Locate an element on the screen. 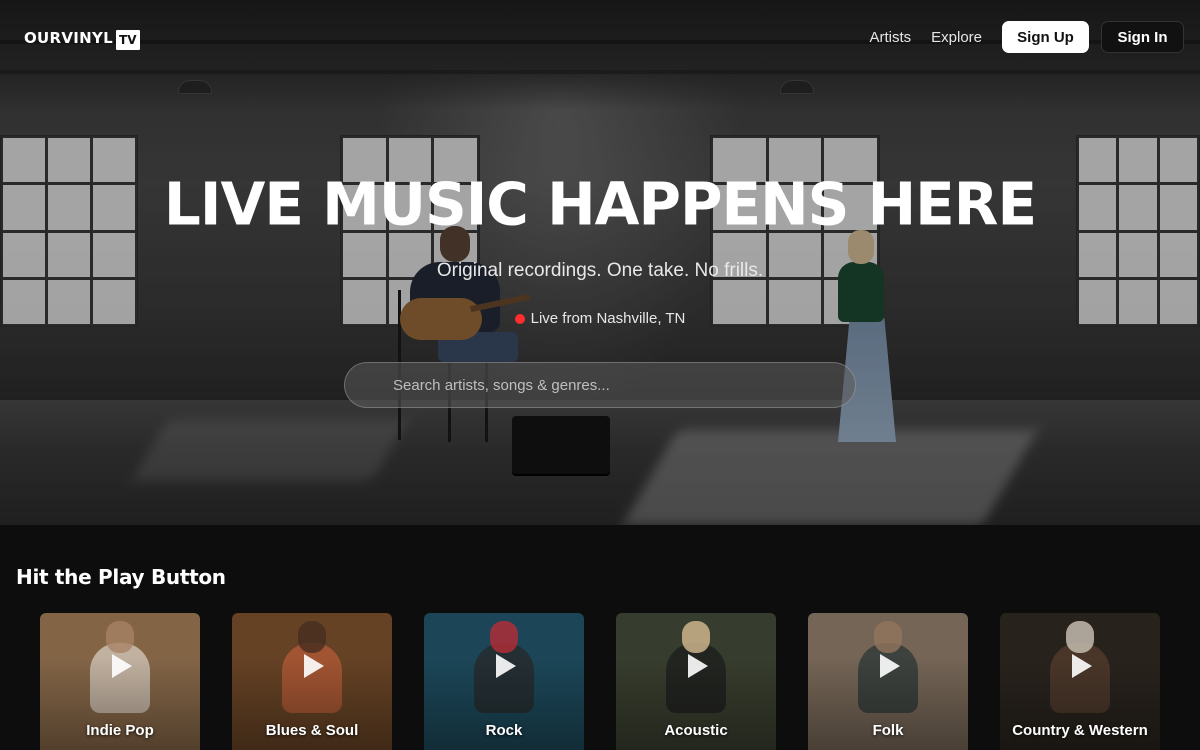  nav-link-explore: Explore is located at coordinates (956, 37).